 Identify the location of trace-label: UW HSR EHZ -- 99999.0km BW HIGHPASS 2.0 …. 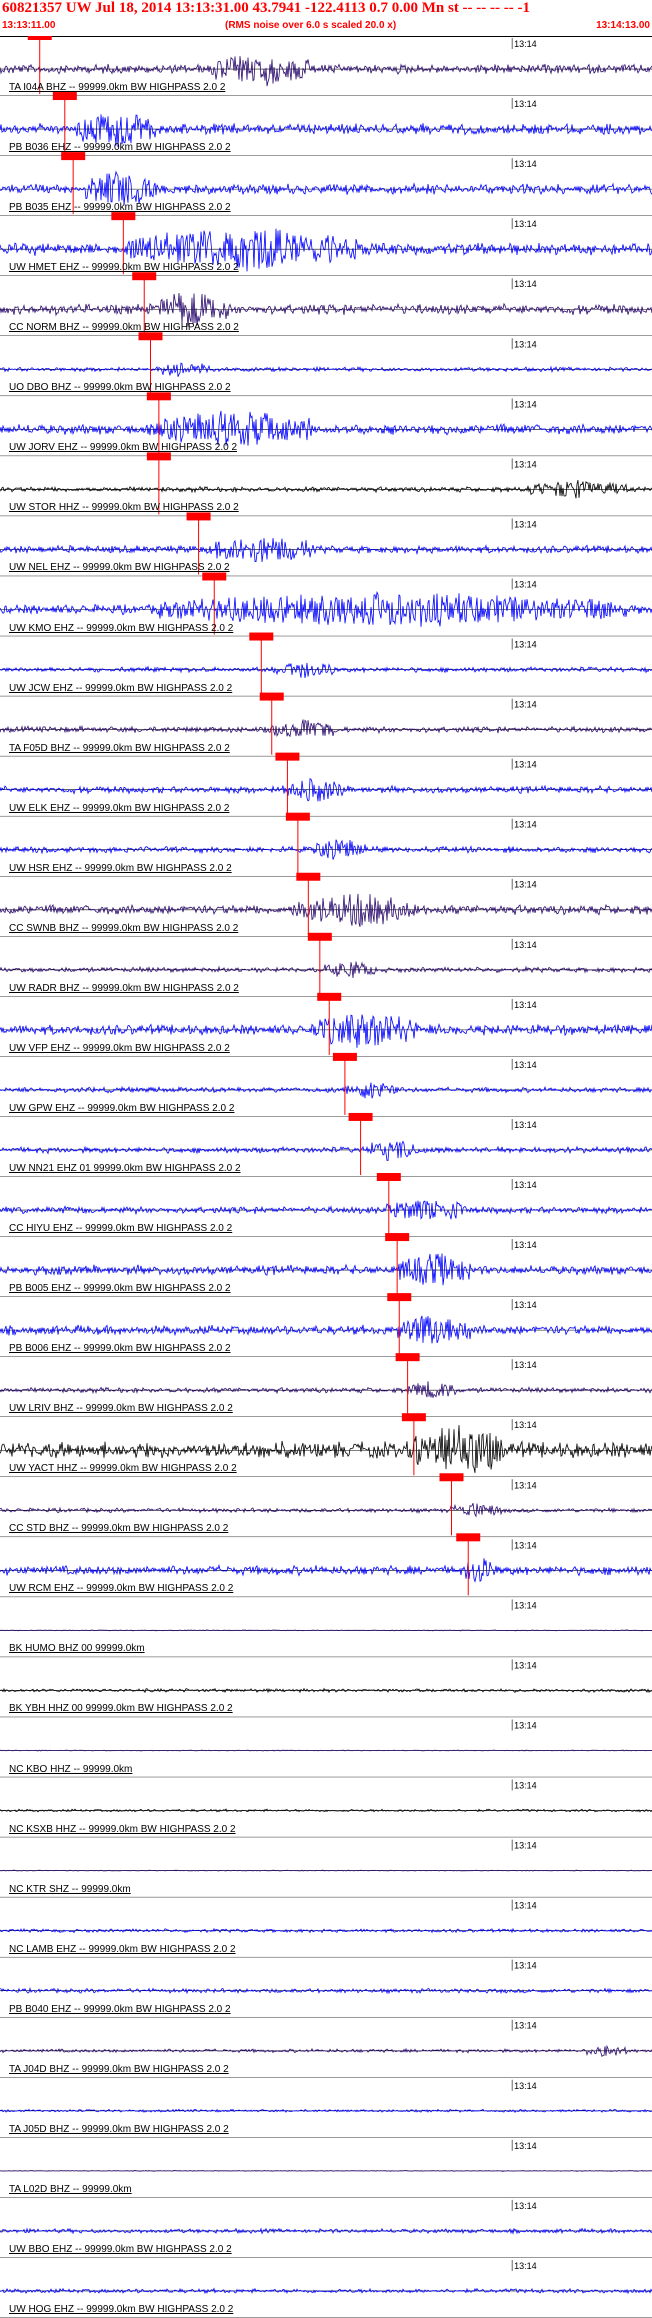
(120, 868).